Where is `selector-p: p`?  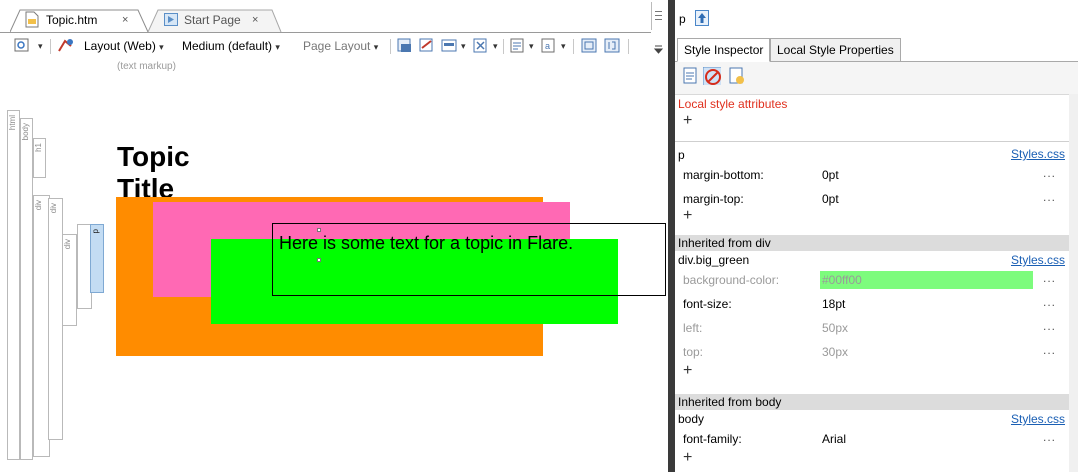
selector-p: p is located at coordinates (681, 155).